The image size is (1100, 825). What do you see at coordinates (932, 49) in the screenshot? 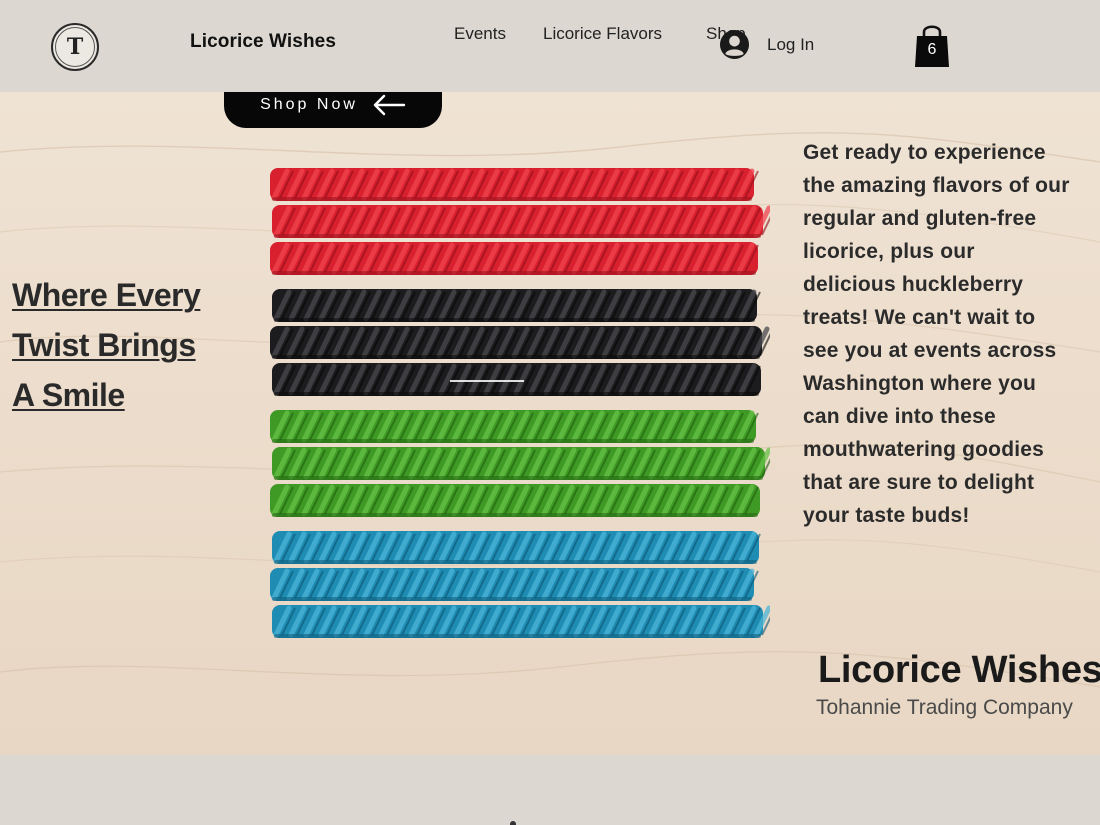
I see `cart-count-badge: 6` at bounding box center [932, 49].